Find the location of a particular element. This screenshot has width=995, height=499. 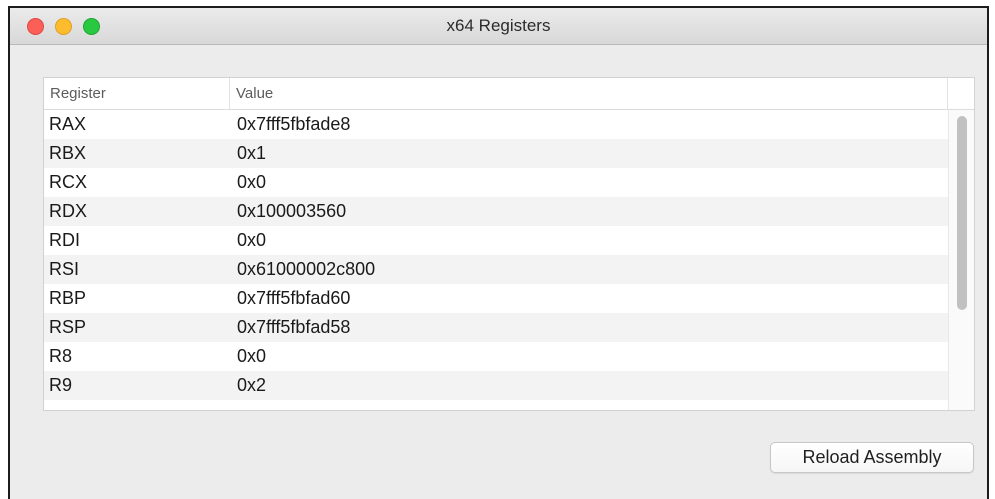

table-row: RCX 0x0 is located at coordinates (496, 182).